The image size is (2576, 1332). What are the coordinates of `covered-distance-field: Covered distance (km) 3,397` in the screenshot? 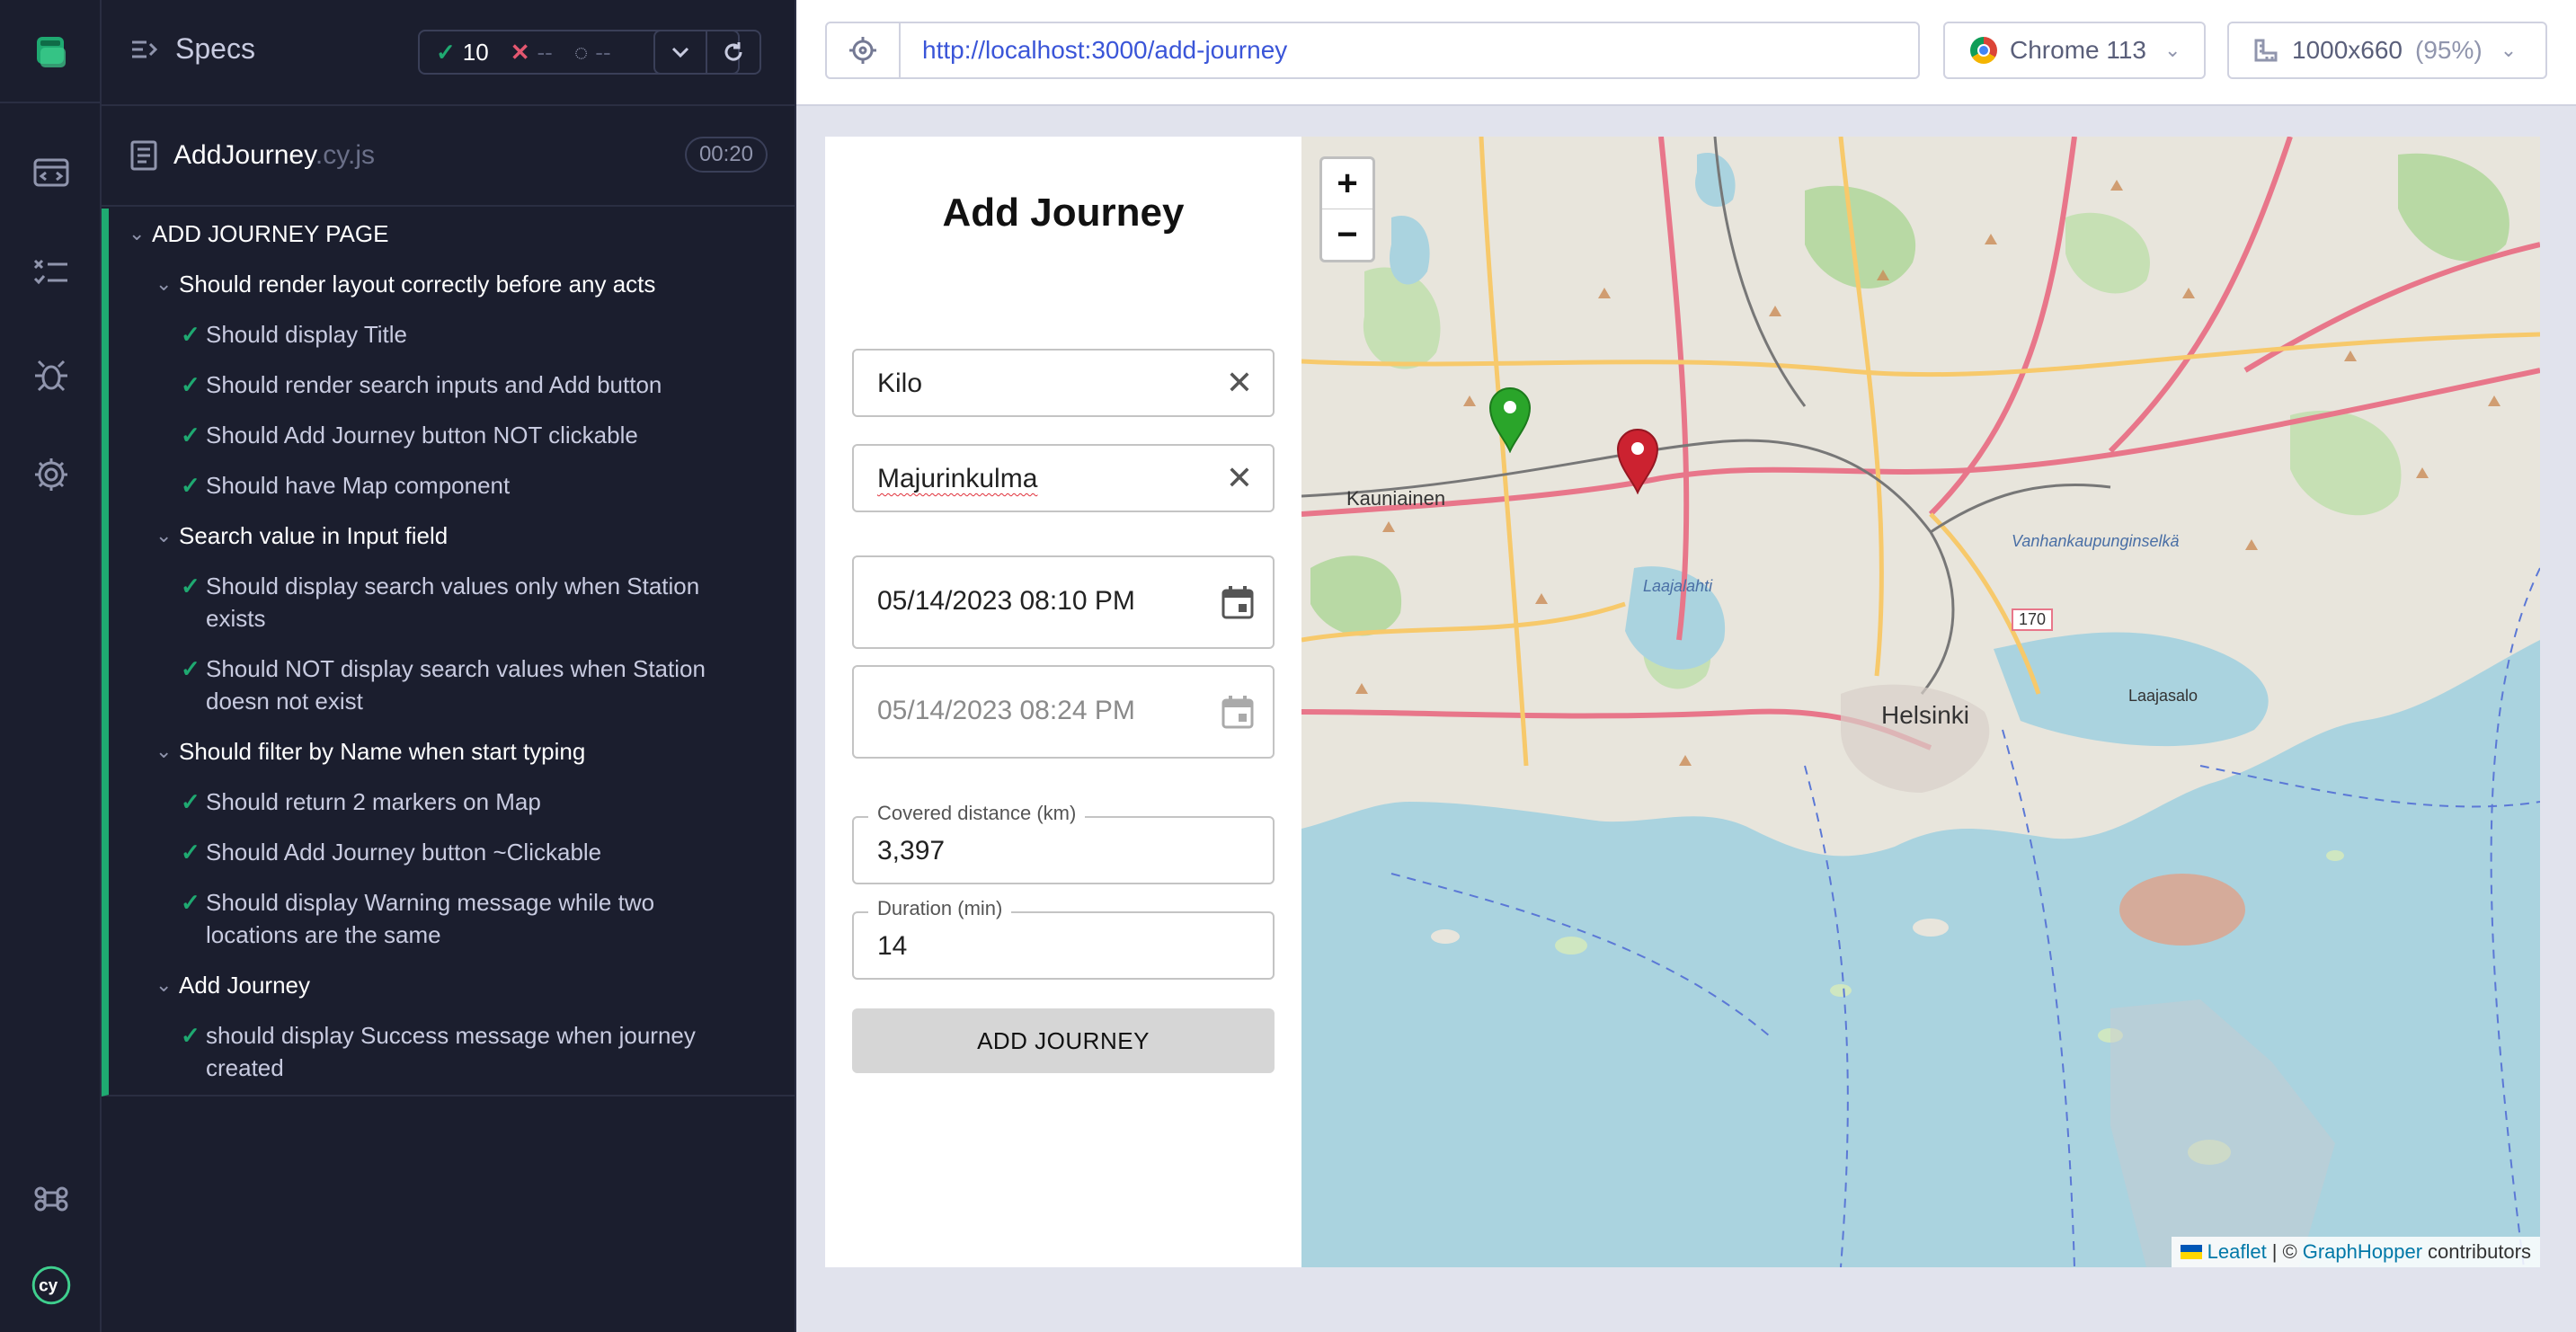 It's located at (1063, 843).